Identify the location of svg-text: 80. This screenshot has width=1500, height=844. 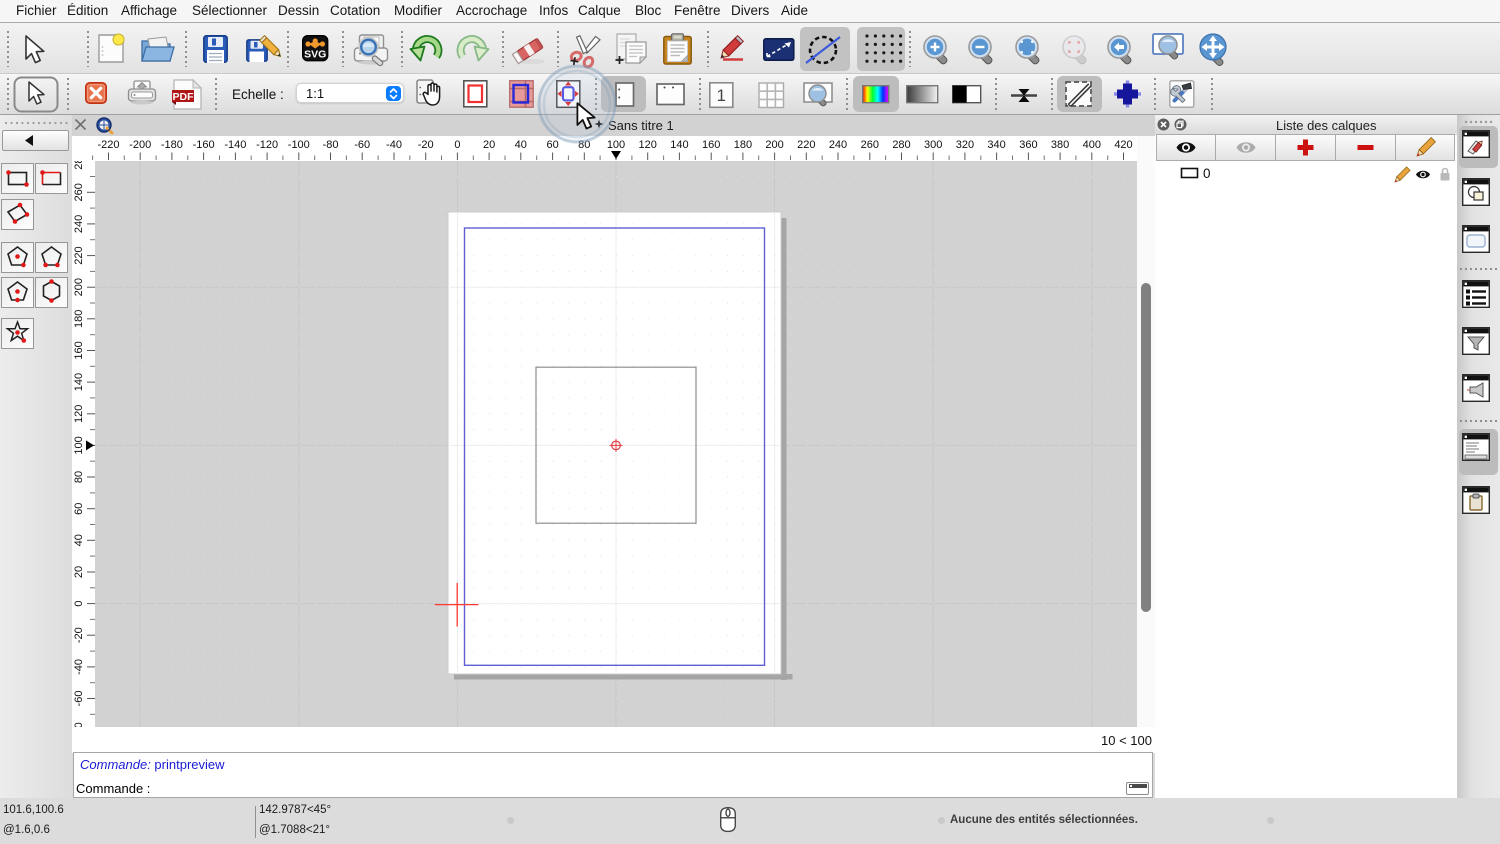
(79, 477).